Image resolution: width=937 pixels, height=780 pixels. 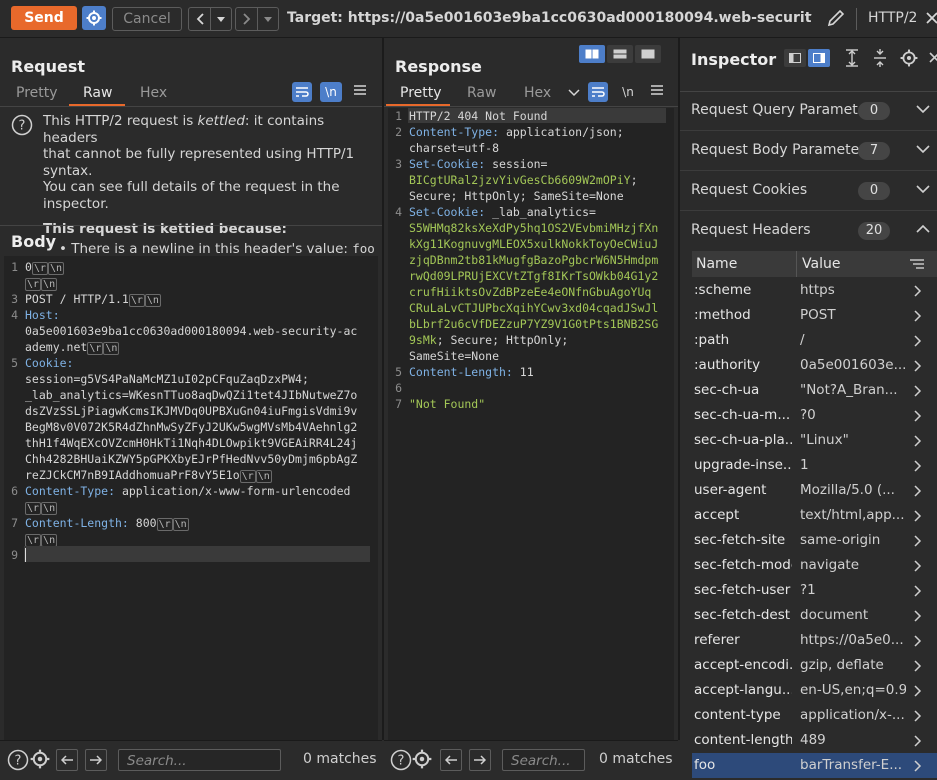 What do you see at coordinates (808, 191) in the screenshot?
I see `section-cookies: Request Cookies 0` at bounding box center [808, 191].